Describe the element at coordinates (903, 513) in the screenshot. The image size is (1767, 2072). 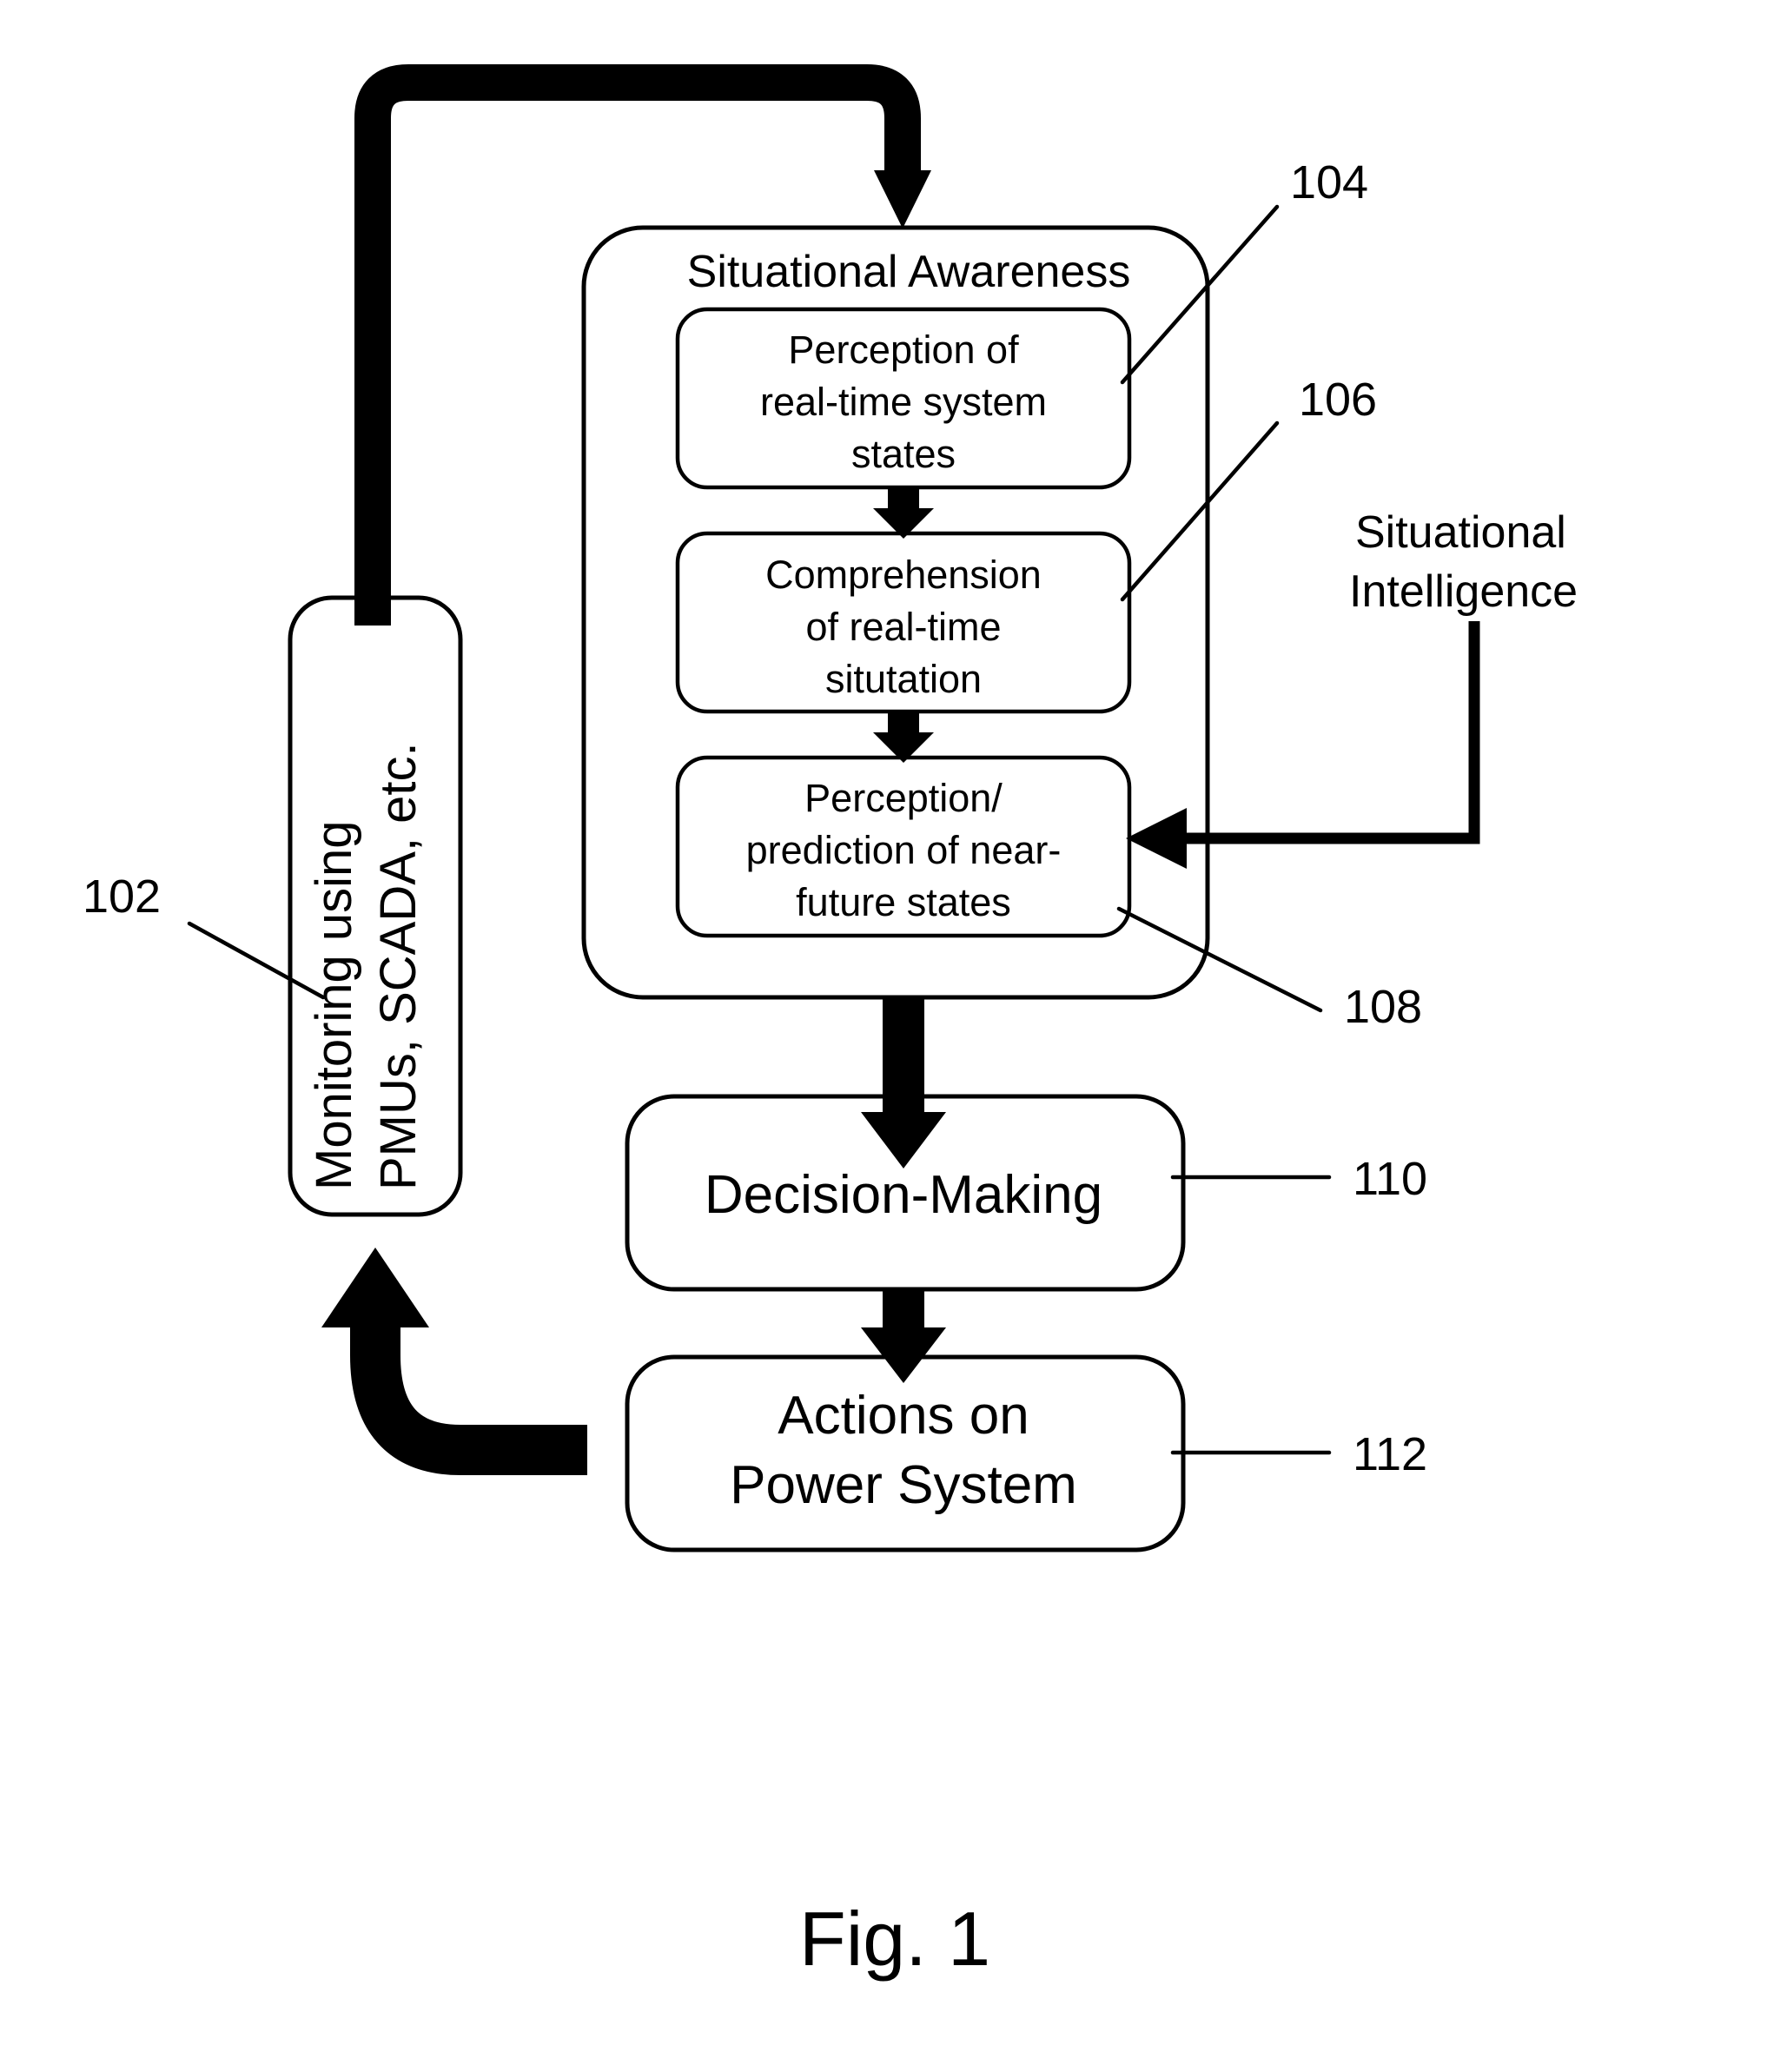
I see `arrow-stage1-to-stage2` at that location.